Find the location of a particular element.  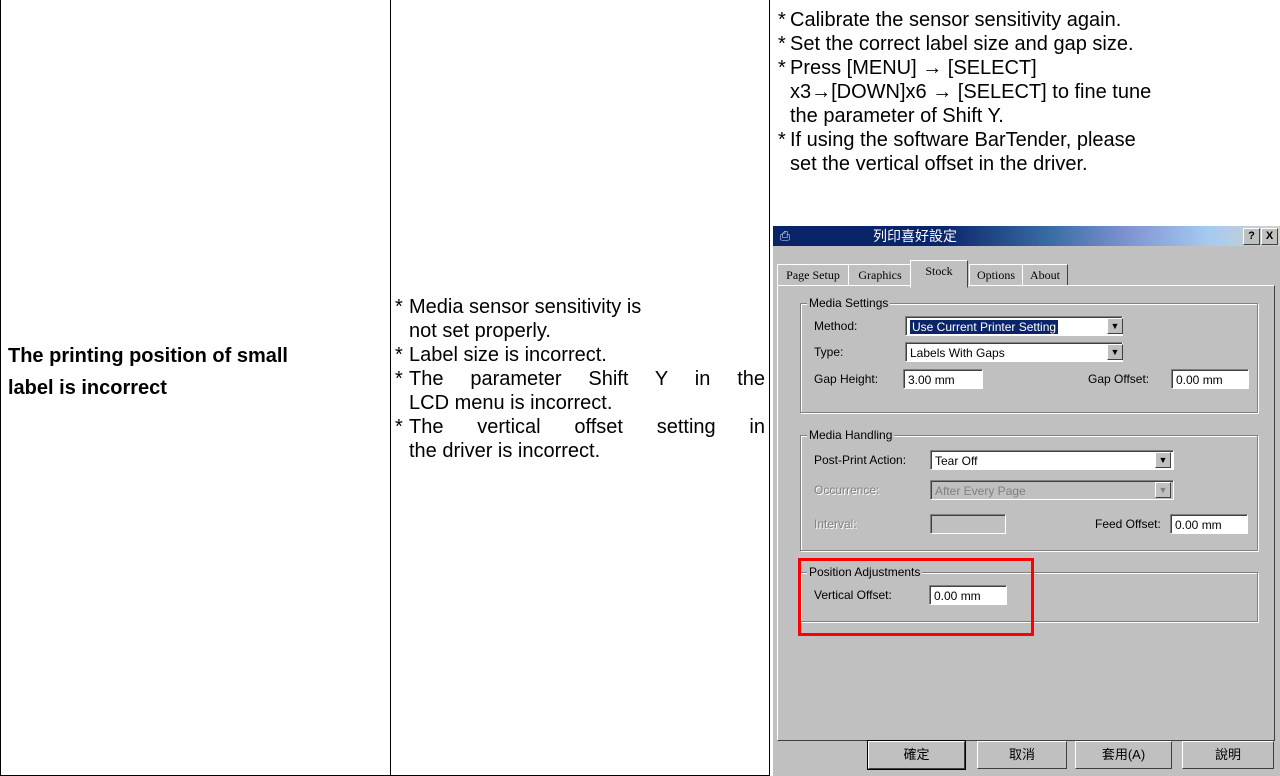

tab-graphics: Graphics is located at coordinates (880, 275).